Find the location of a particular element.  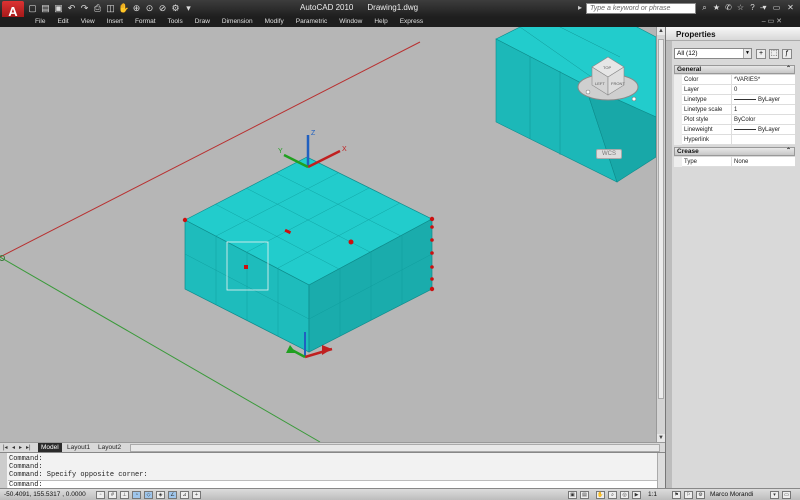

command-scrollbar is located at coordinates (661, 471).